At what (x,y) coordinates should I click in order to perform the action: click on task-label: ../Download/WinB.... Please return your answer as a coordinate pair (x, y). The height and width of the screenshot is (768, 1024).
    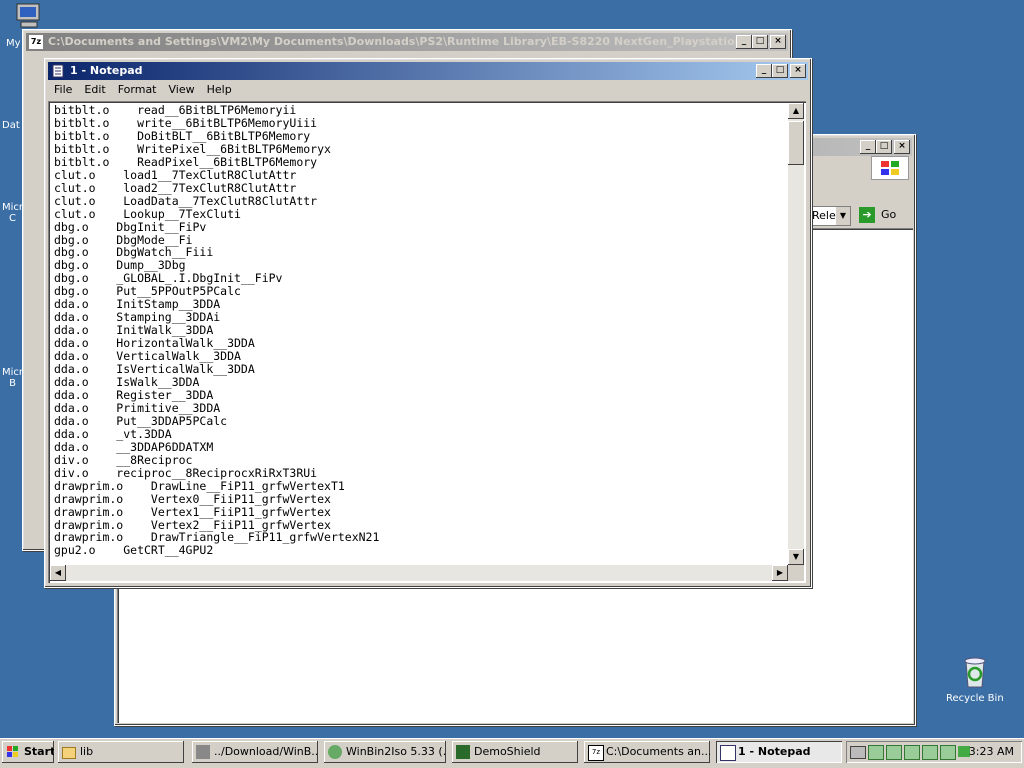
    Looking at the image, I should click on (266, 751).